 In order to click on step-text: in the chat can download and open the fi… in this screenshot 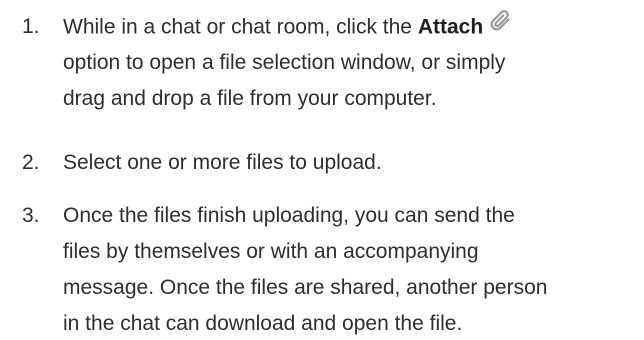, I will do `click(263, 323)`.